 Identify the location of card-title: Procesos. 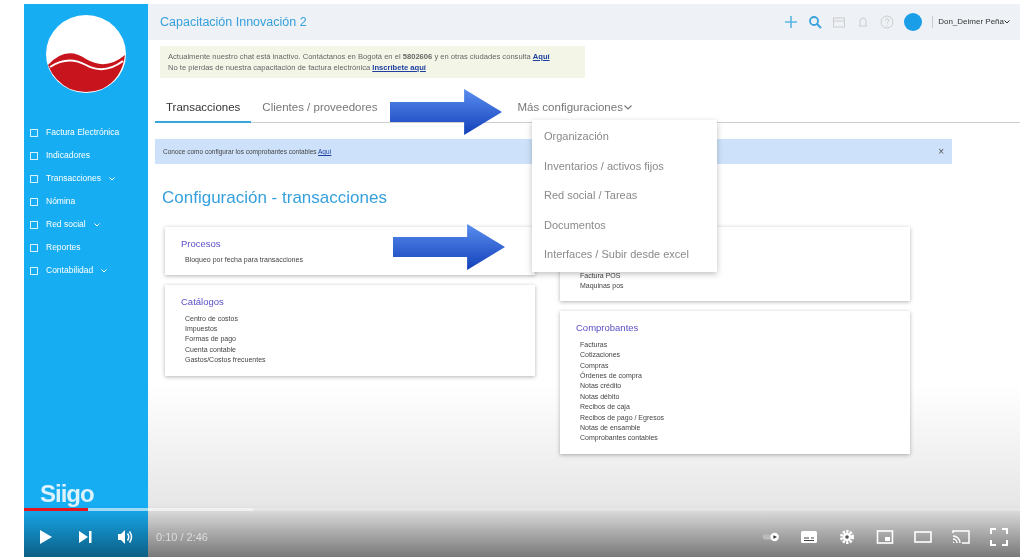
(201, 243).